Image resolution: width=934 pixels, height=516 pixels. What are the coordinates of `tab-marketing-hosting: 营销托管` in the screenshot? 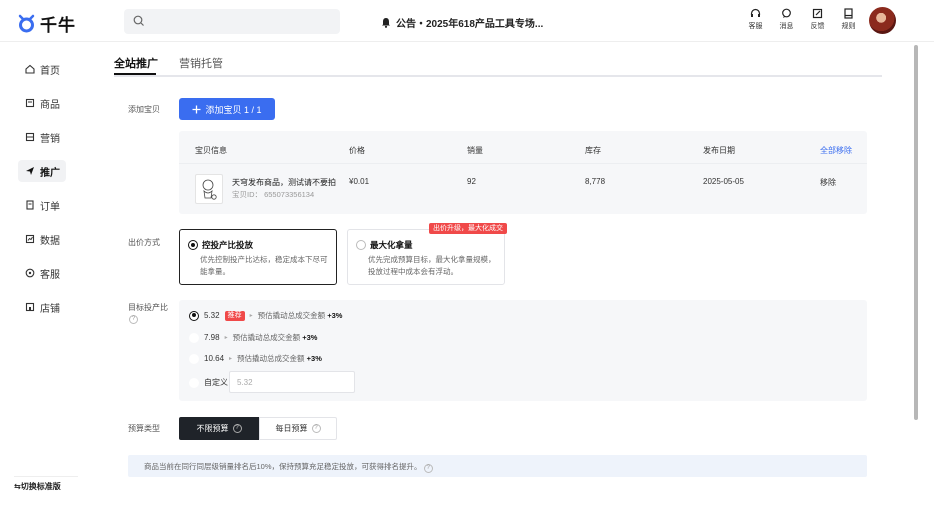 It's located at (201, 63).